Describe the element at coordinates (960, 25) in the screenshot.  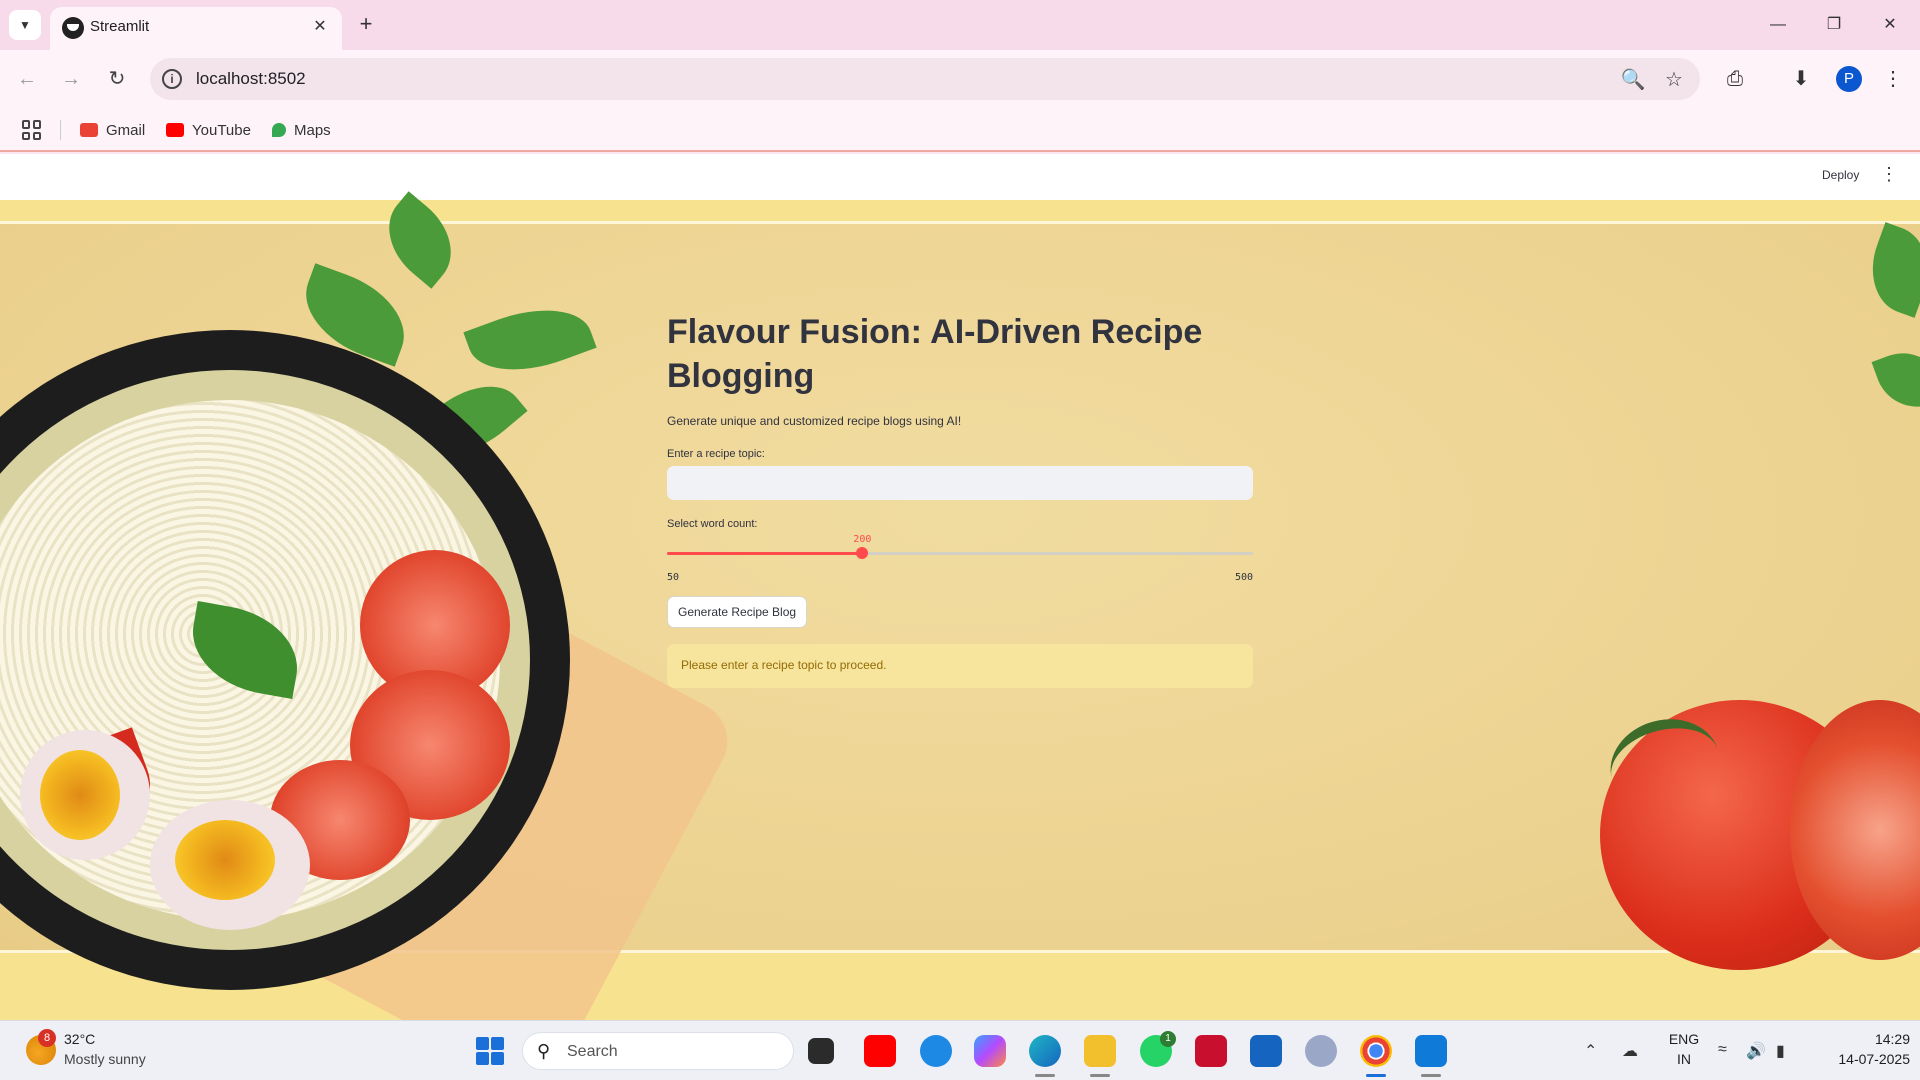
I see `browser-tab-bar: ▼ Streamlit ✕ + — ❐ ✕` at that location.